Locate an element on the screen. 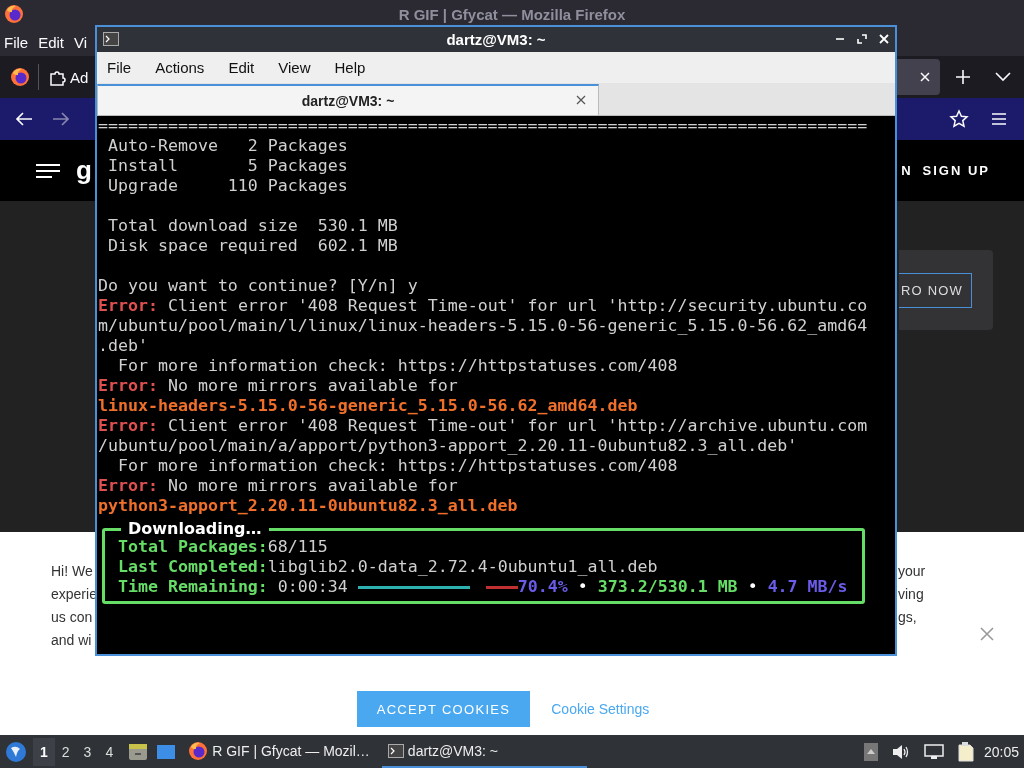 The width and height of the screenshot is (1024, 768). progress-row-text: Last Completed:libglib2.0-data_2.72.4-0ubuntu1_all.deb is located at coordinates (388, 567).